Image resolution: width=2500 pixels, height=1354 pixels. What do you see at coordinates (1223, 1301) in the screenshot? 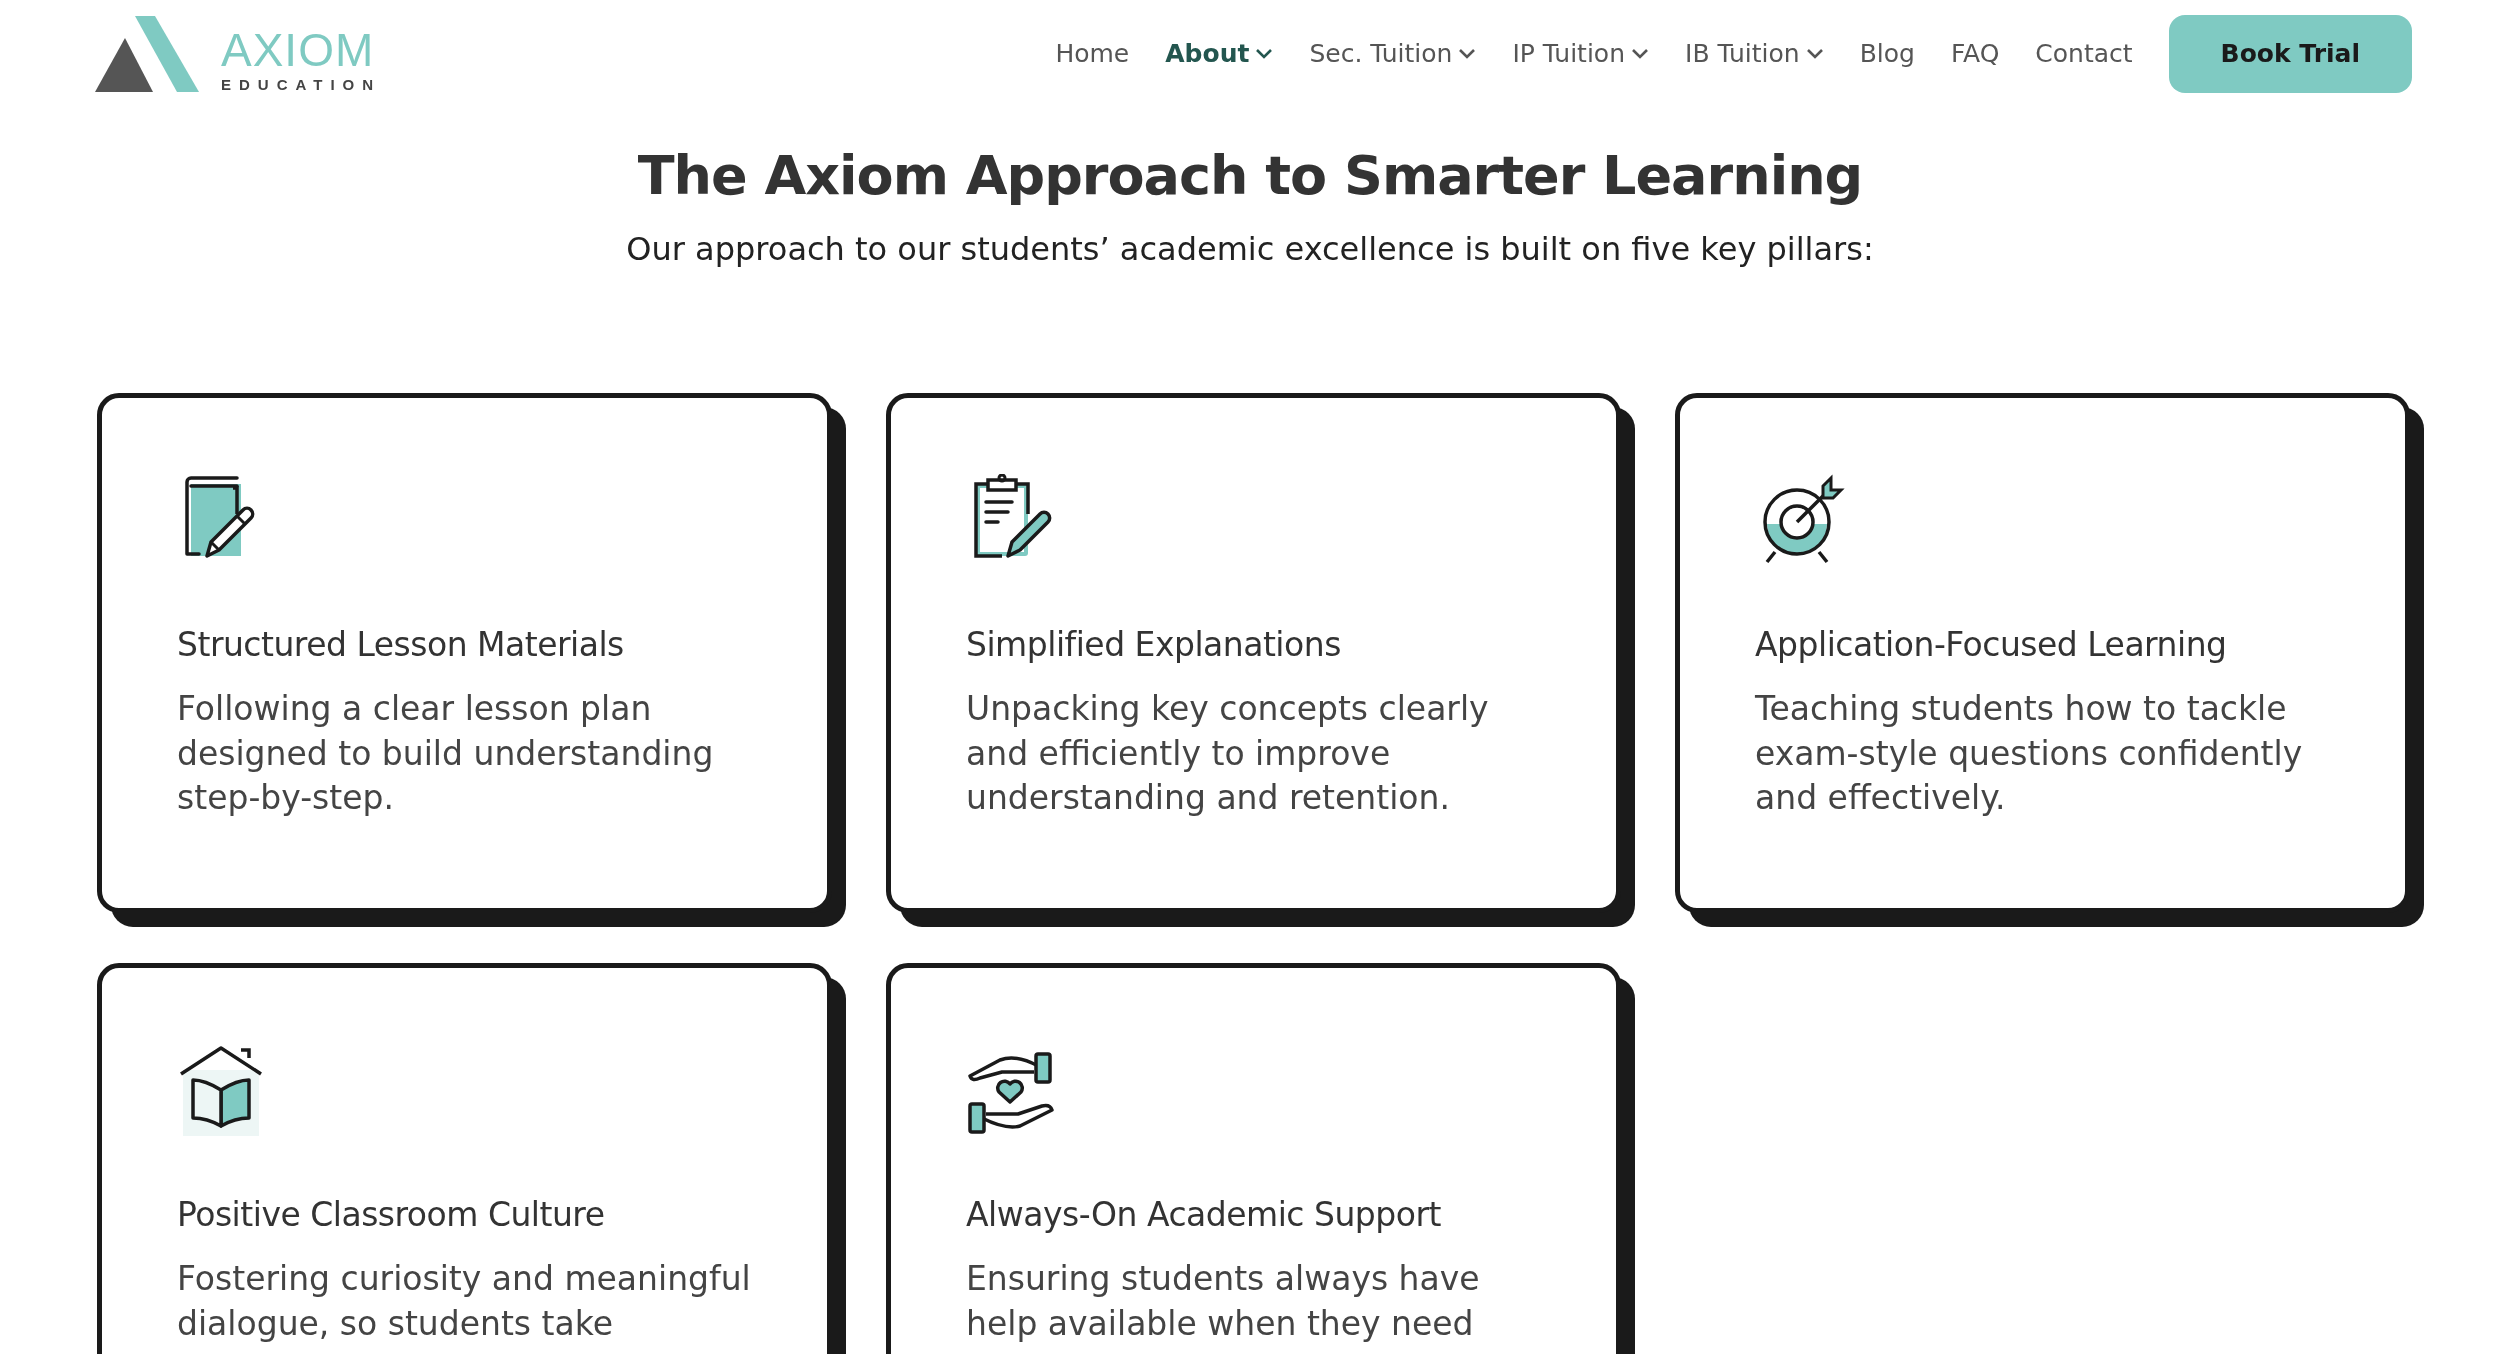
I see `card-description: Ensuring students always have help available when they need` at bounding box center [1223, 1301].